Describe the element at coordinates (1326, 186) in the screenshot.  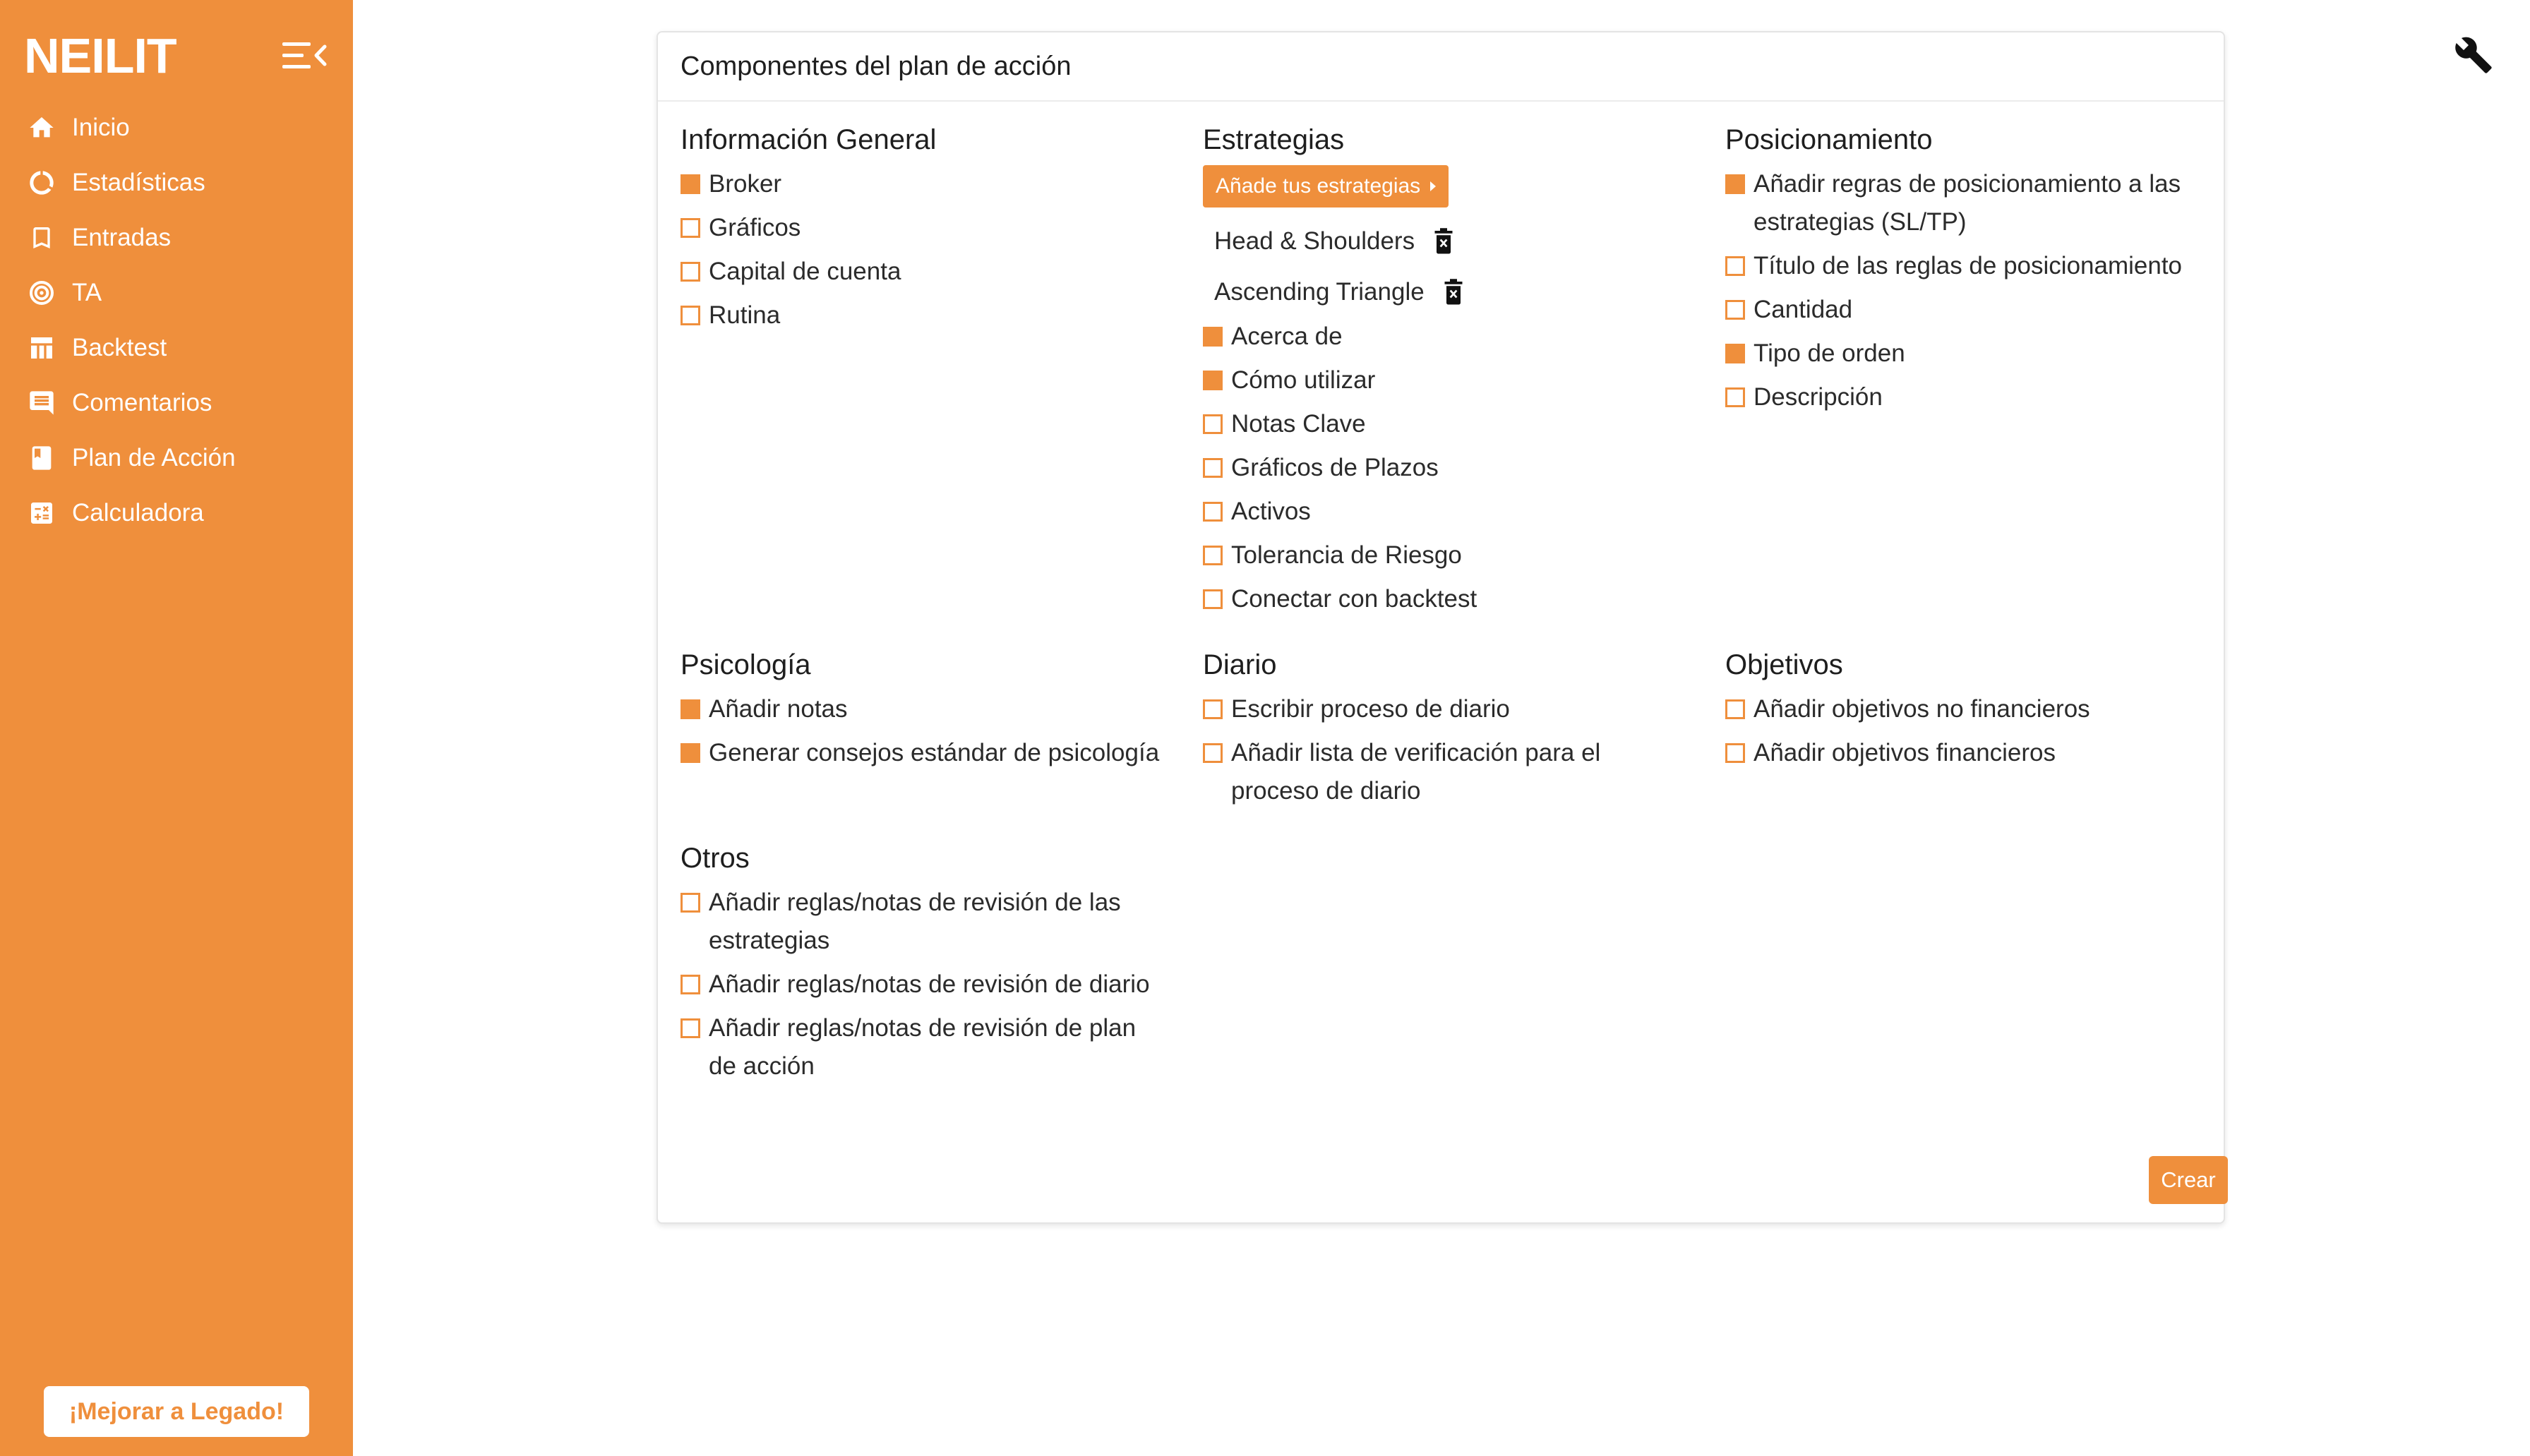
I see `add-strategies-button: Añade tus estrategias` at that location.